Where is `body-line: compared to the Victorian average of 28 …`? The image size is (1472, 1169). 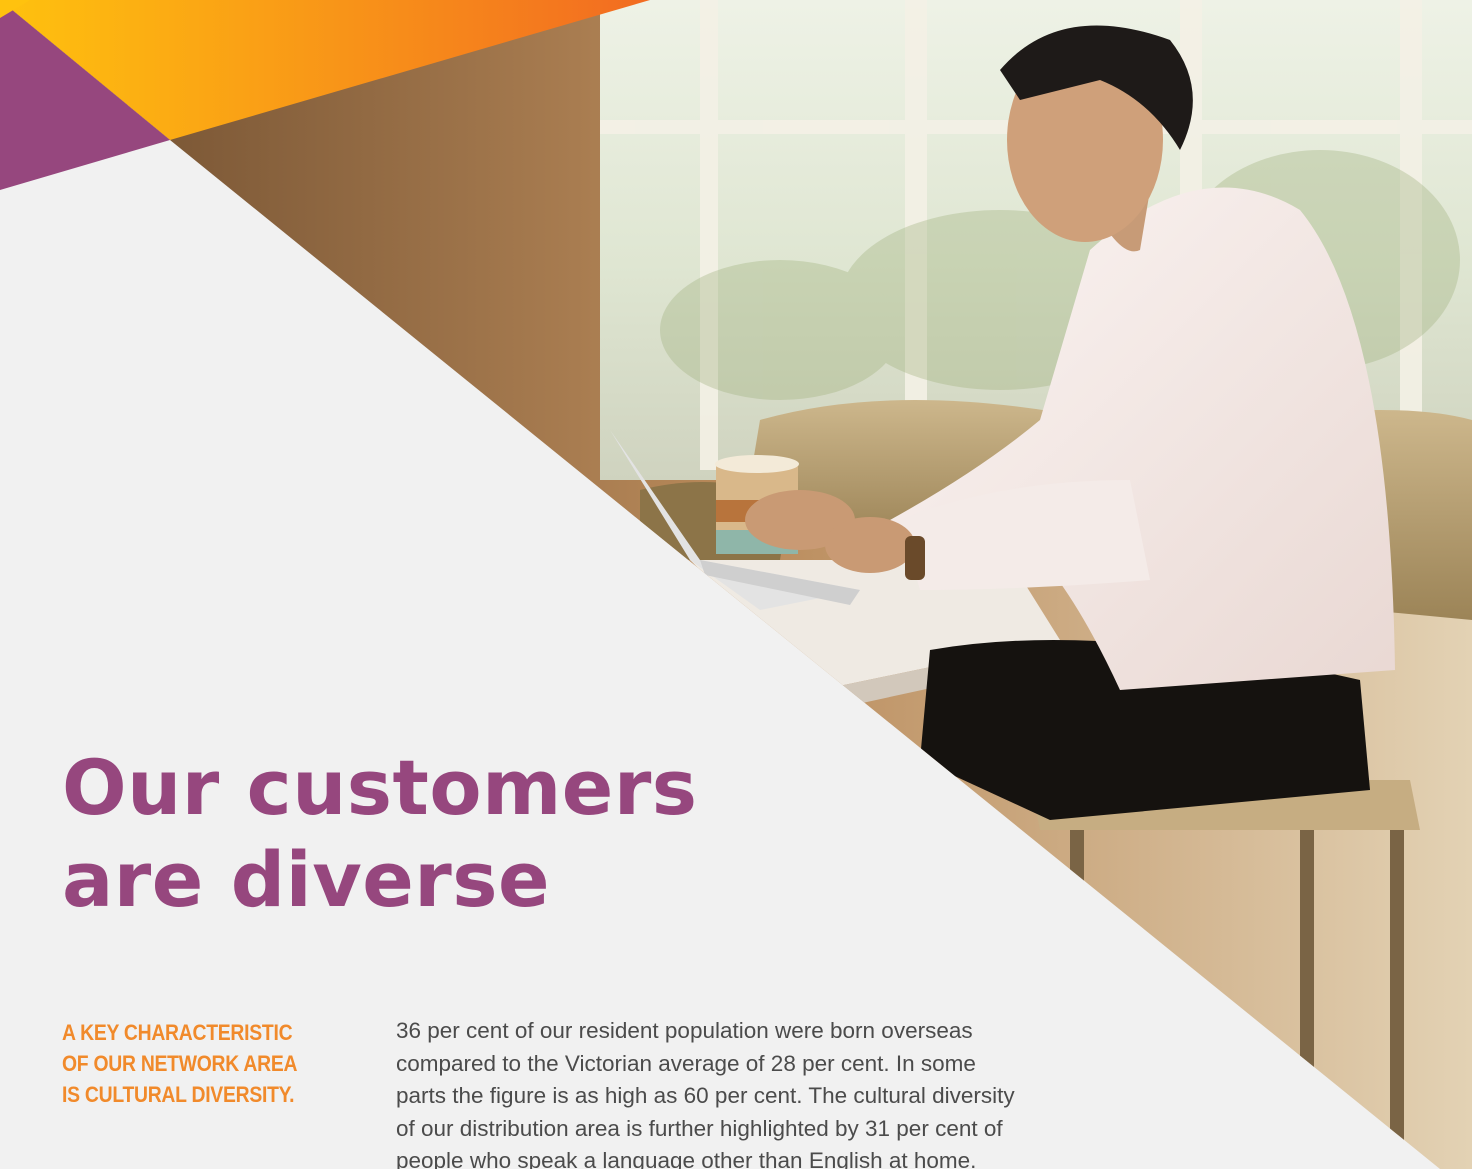
body-line: compared to the Victorian average of 28 … is located at coordinates (686, 1063).